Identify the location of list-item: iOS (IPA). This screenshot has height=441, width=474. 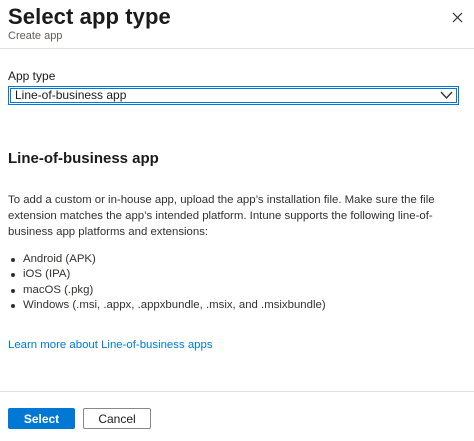
(167, 274).